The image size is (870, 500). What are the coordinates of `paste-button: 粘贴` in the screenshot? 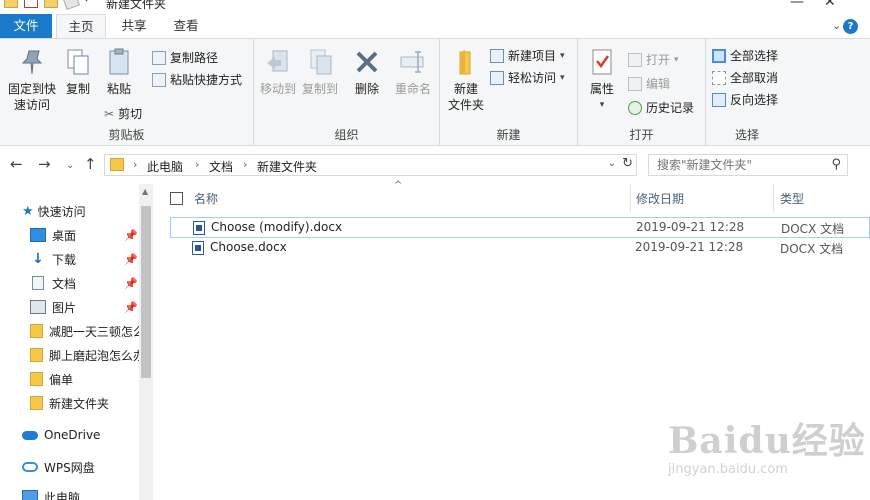 It's located at (119, 72).